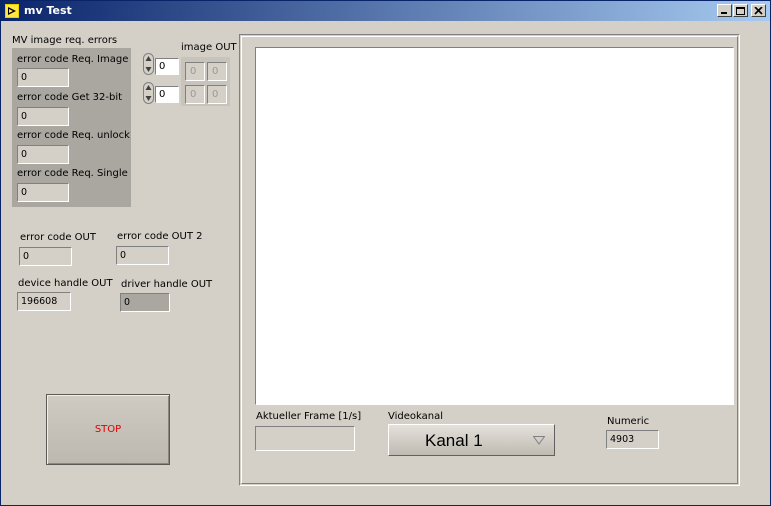 The image size is (771, 506). What do you see at coordinates (632, 439) in the screenshot?
I see `numeric-field: 4903` at bounding box center [632, 439].